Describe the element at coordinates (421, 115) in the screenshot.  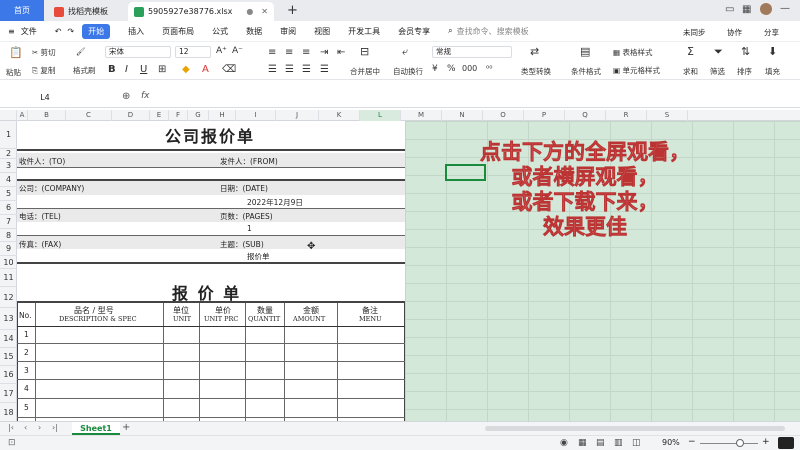
I see `column-header-m: M` at that location.